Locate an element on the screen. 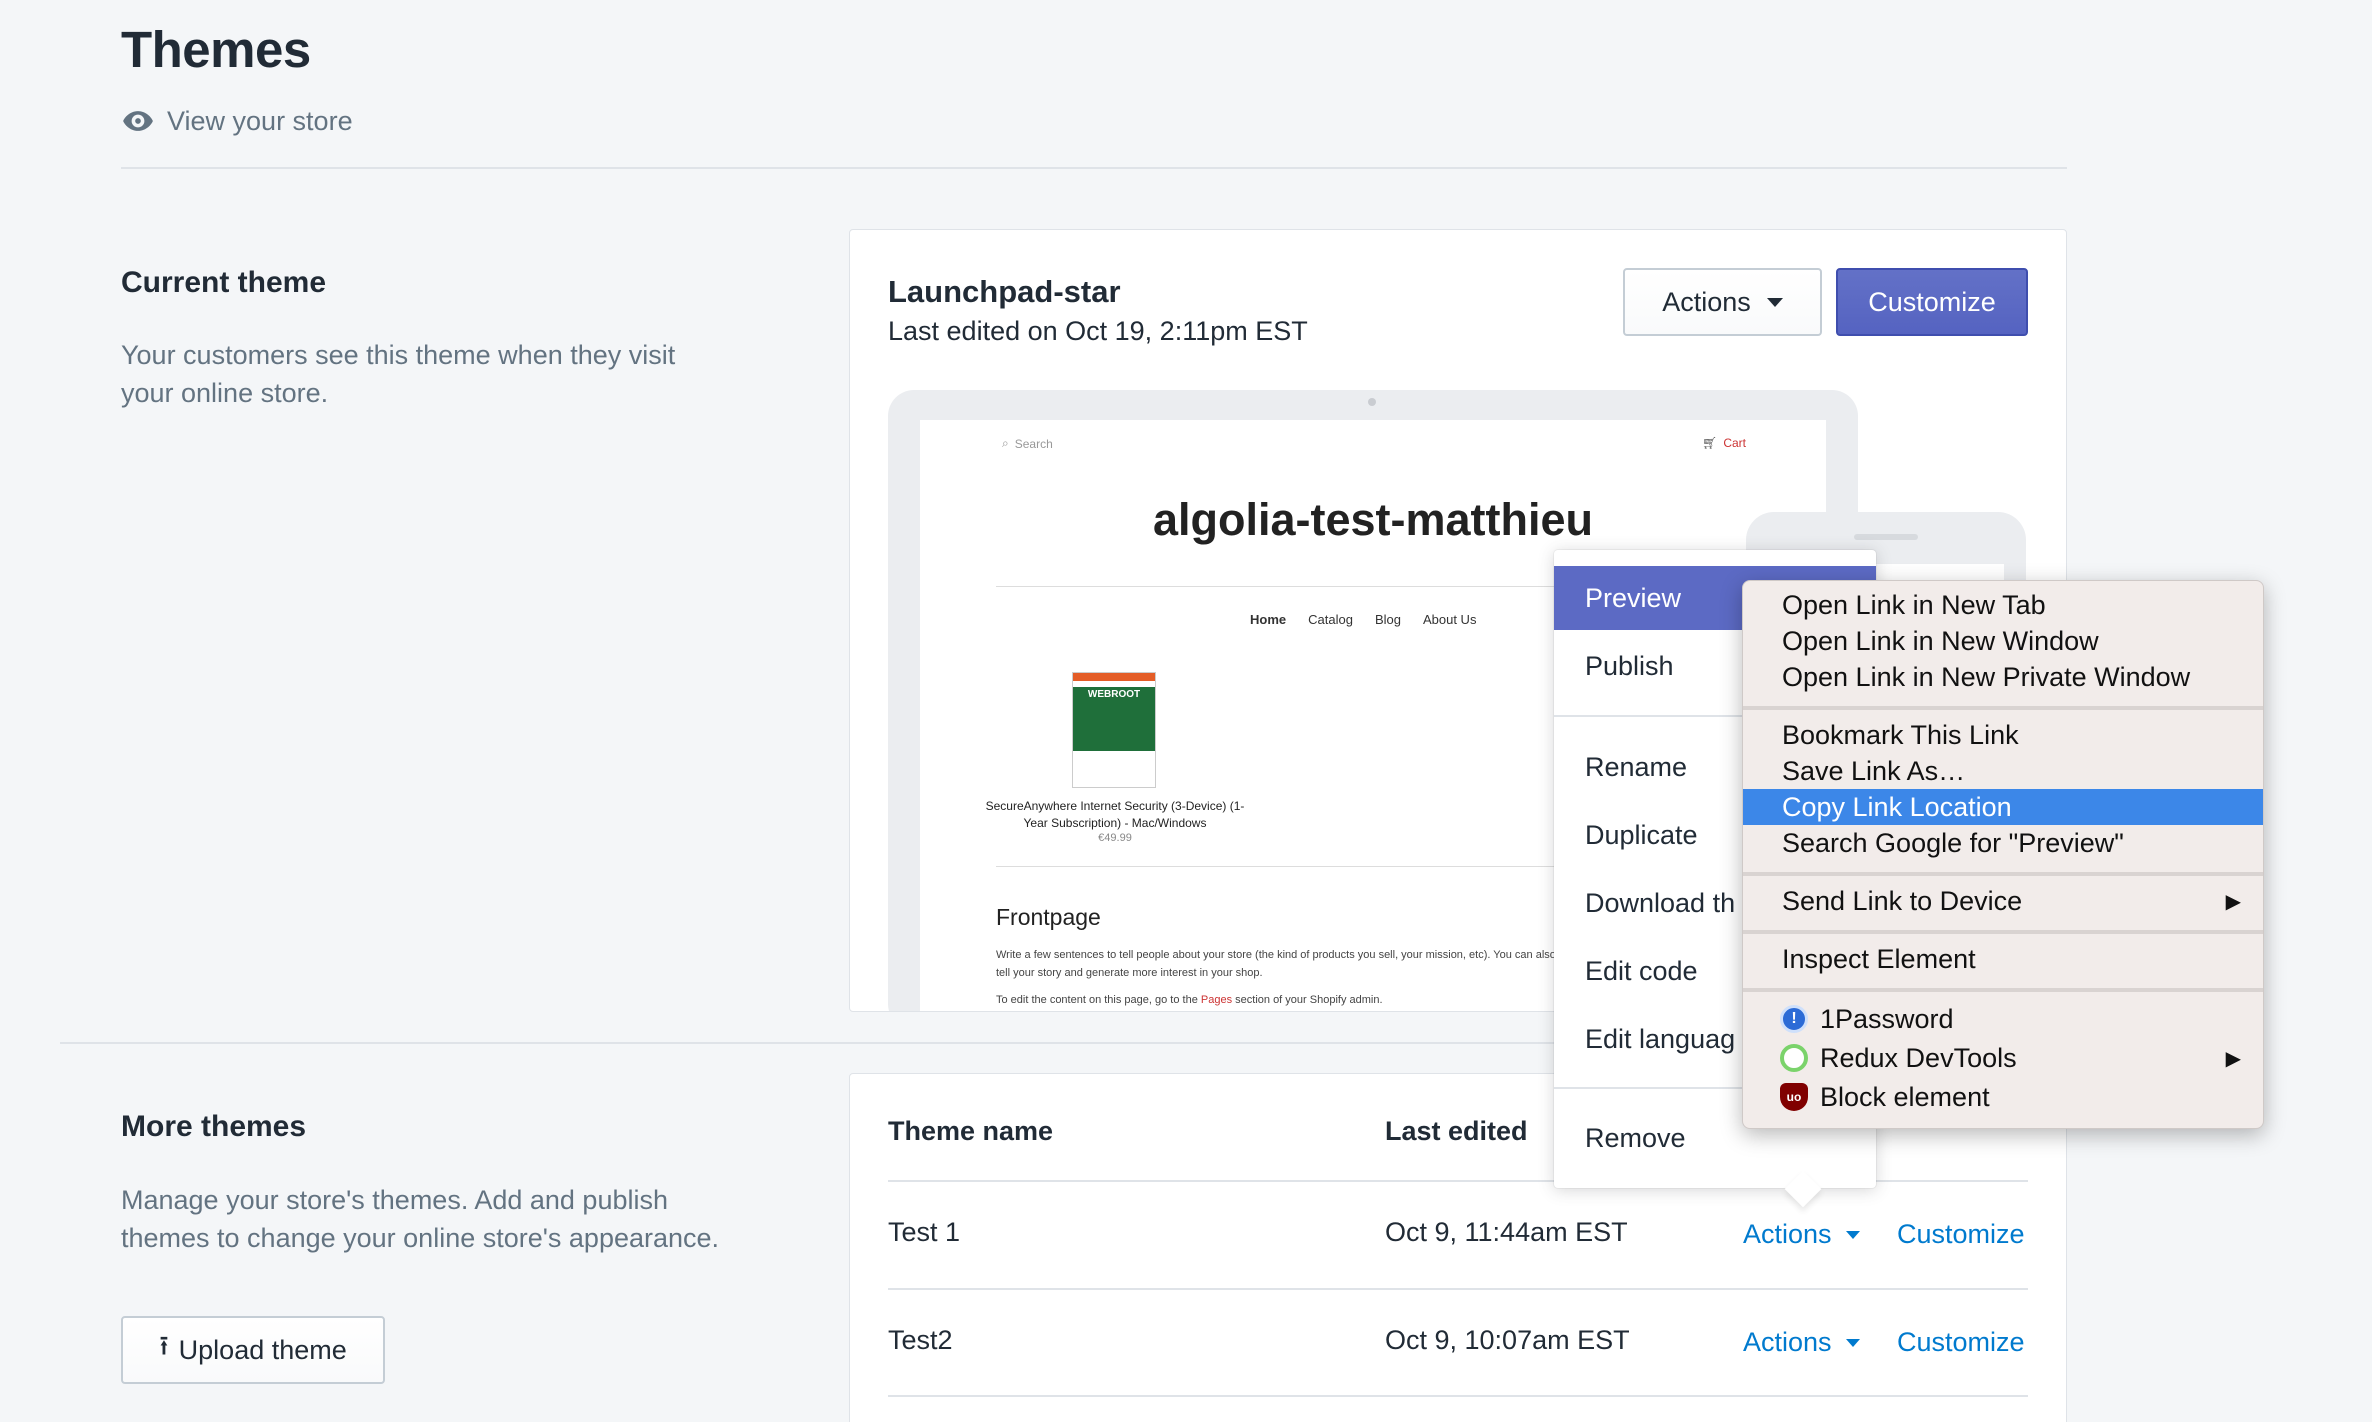  preview-product-price: €49.99 is located at coordinates (1115, 838).